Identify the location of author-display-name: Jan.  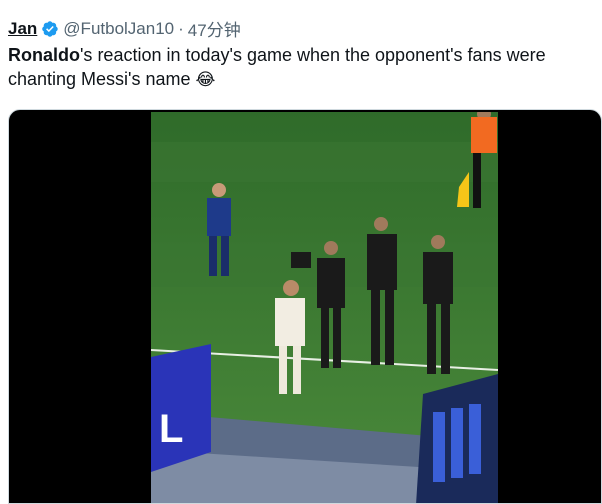
(22, 29).